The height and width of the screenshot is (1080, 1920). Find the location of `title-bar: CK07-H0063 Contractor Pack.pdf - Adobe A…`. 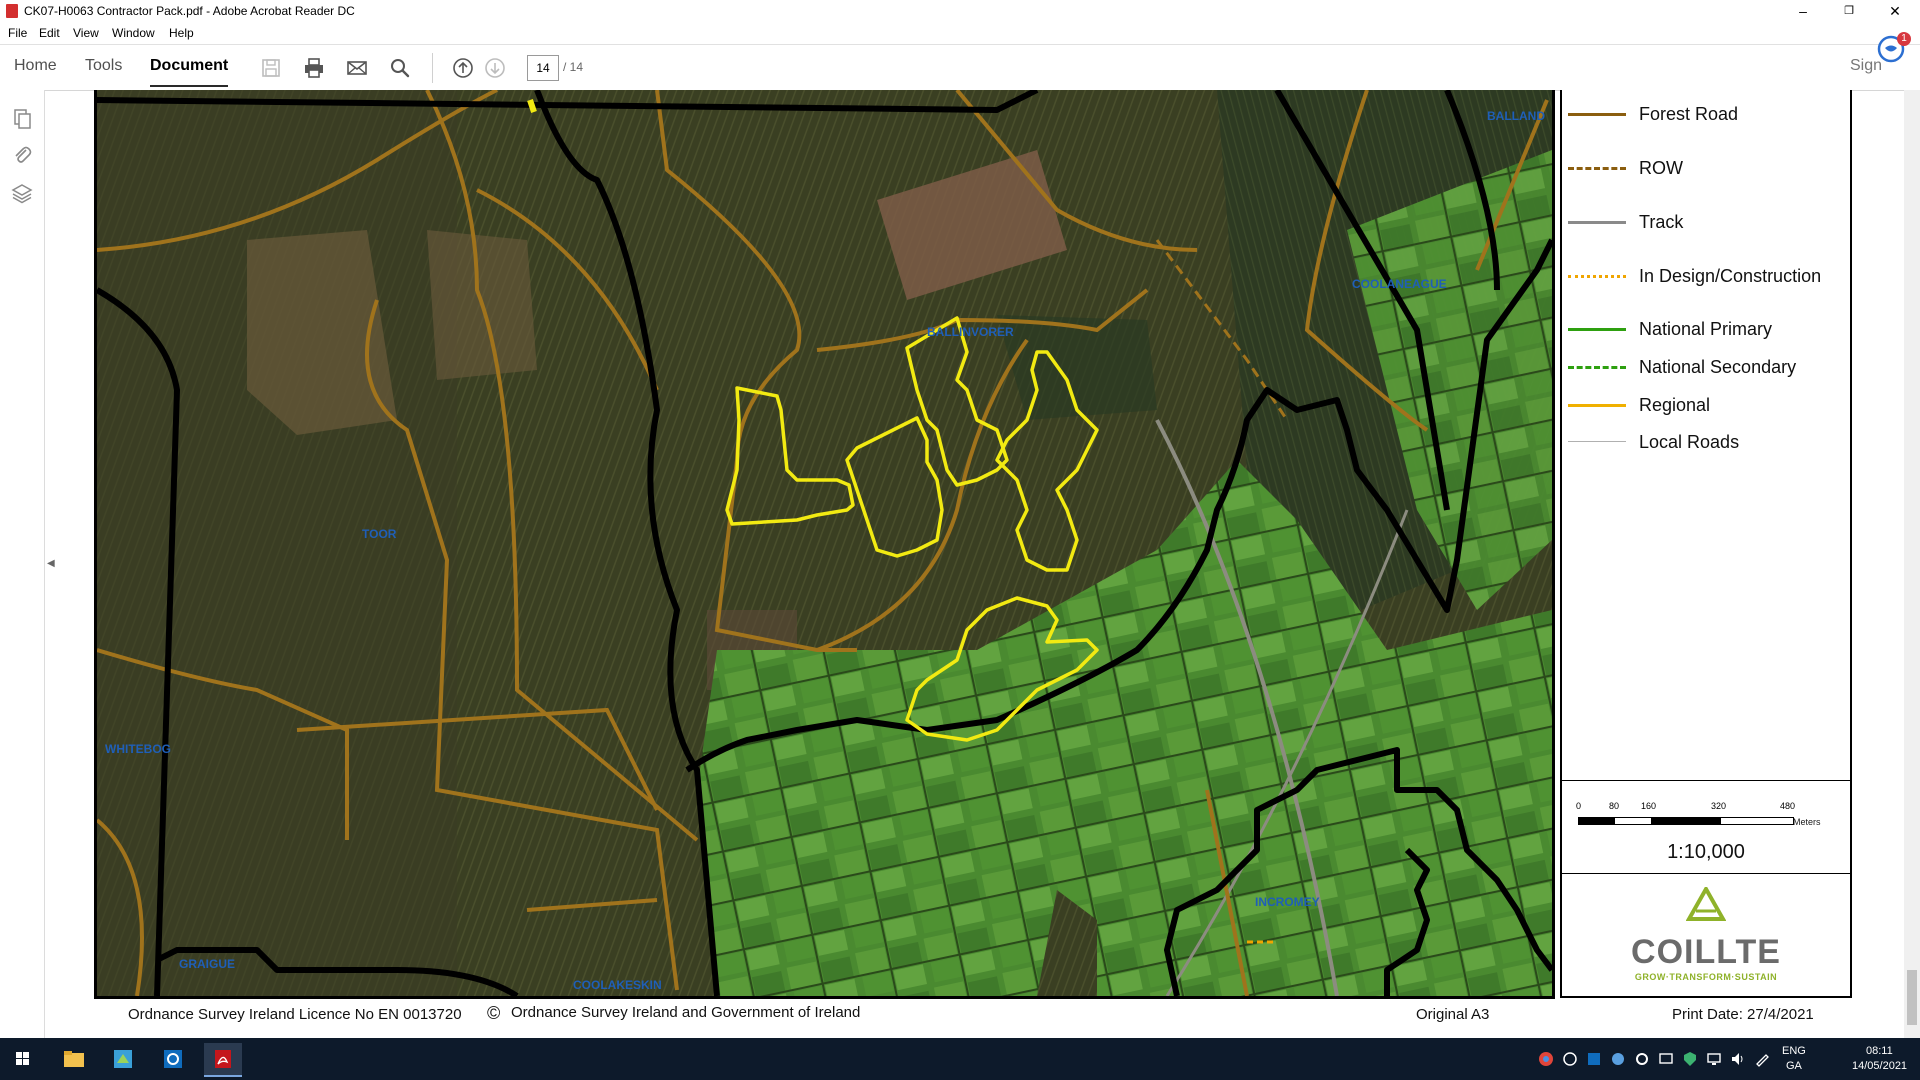

title-bar: CK07-H0063 Contractor Pack.pdf - Adobe A… is located at coordinates (960, 12).